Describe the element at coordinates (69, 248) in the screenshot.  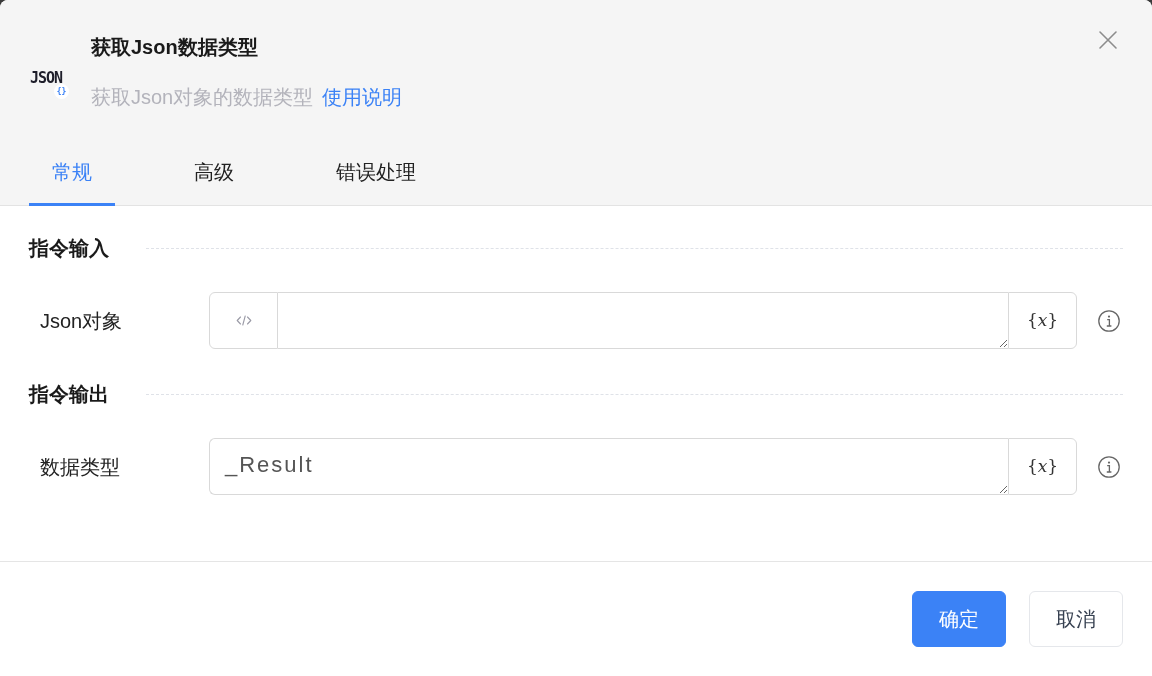
I see `section-title: 指令输入` at that location.